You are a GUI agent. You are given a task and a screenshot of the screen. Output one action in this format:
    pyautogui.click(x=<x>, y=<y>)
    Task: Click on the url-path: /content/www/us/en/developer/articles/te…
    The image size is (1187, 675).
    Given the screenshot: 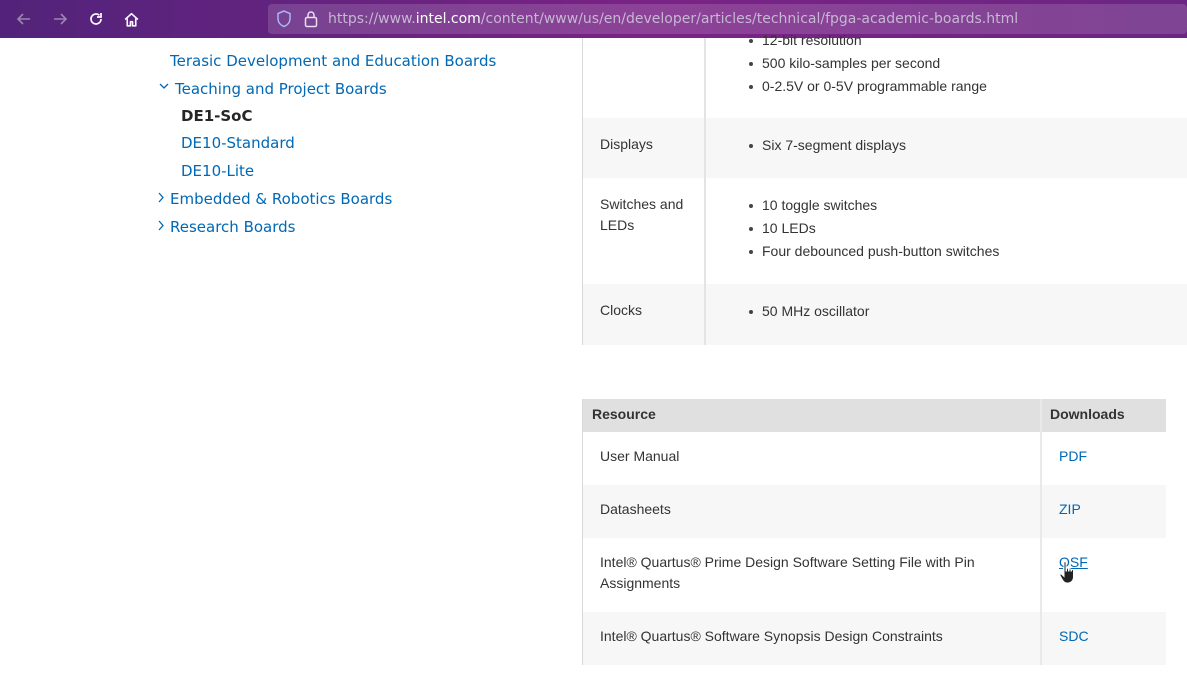 What is the action you would take?
    pyautogui.click(x=749, y=19)
    